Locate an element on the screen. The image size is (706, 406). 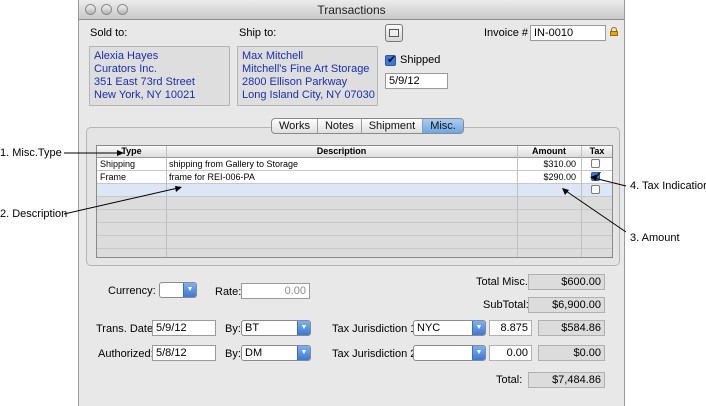
tax-jurisdiction-2-select: ▼ is located at coordinates (449, 353).